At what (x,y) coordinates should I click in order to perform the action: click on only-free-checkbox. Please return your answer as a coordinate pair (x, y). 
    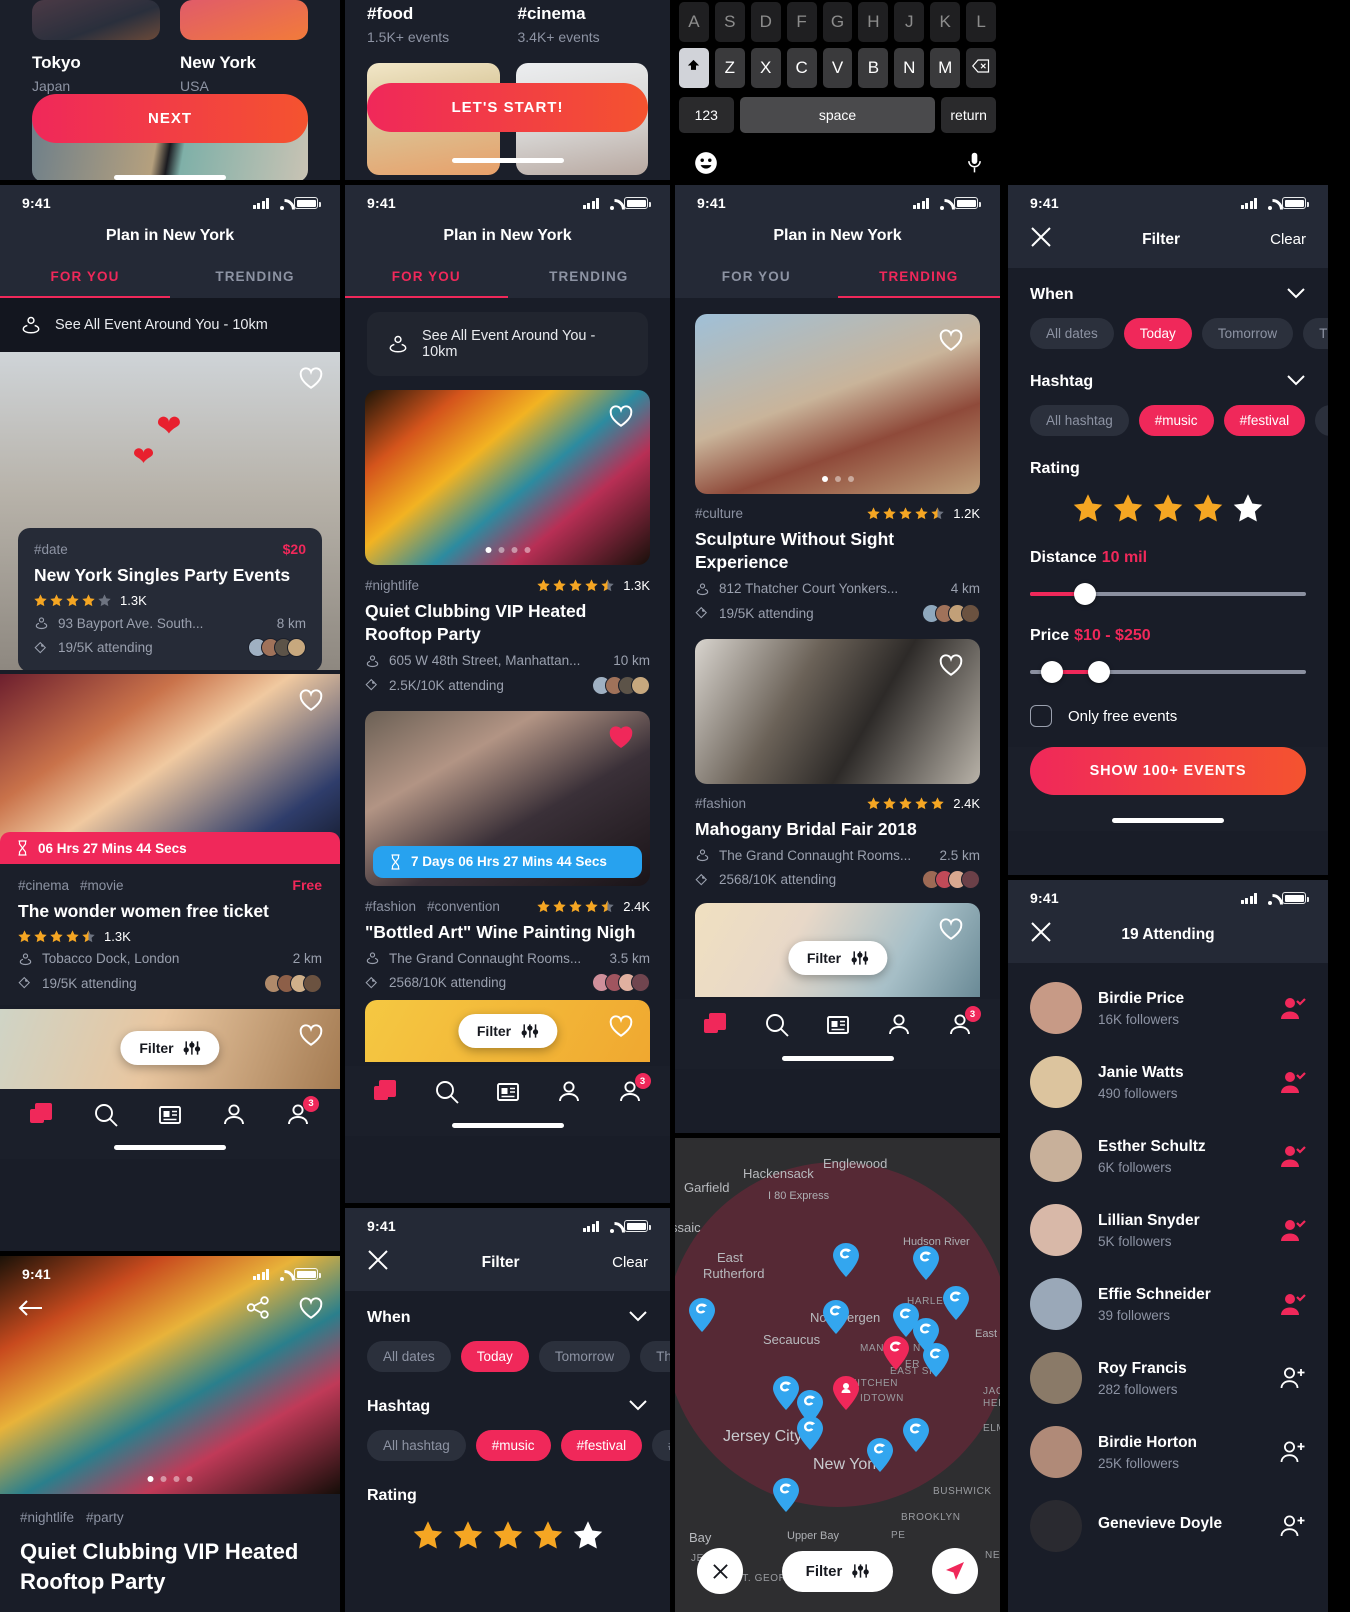
    Looking at the image, I should click on (1041, 716).